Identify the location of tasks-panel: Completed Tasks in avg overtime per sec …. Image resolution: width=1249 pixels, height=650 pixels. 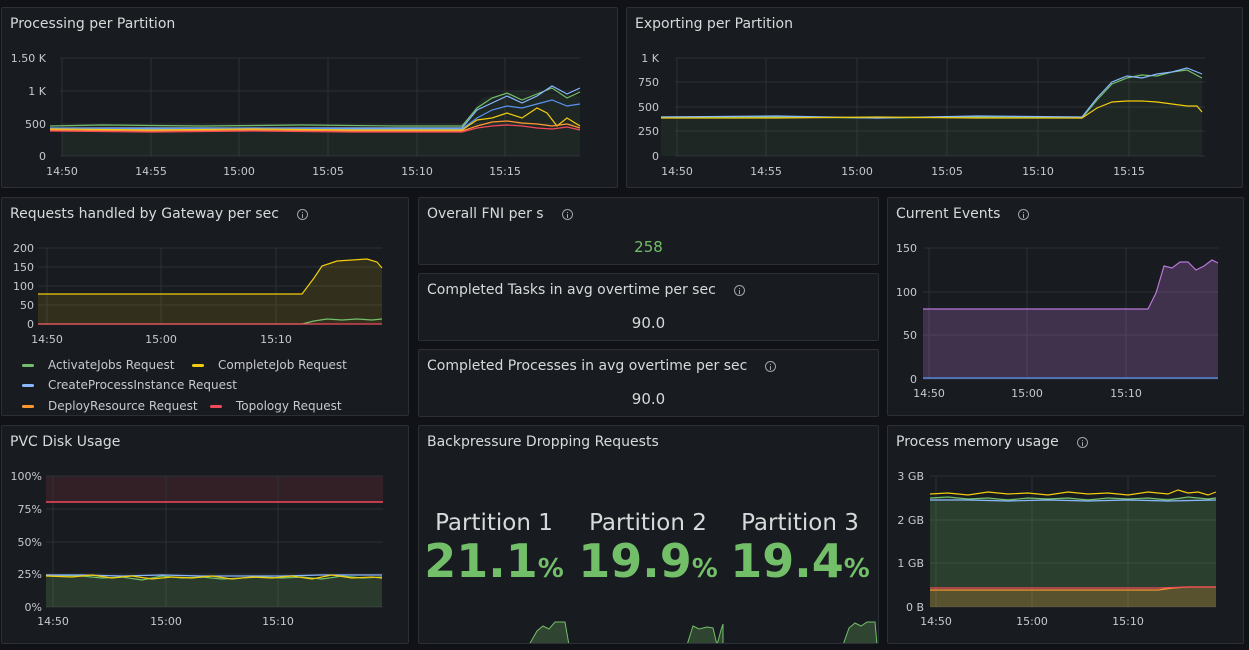
(648, 307).